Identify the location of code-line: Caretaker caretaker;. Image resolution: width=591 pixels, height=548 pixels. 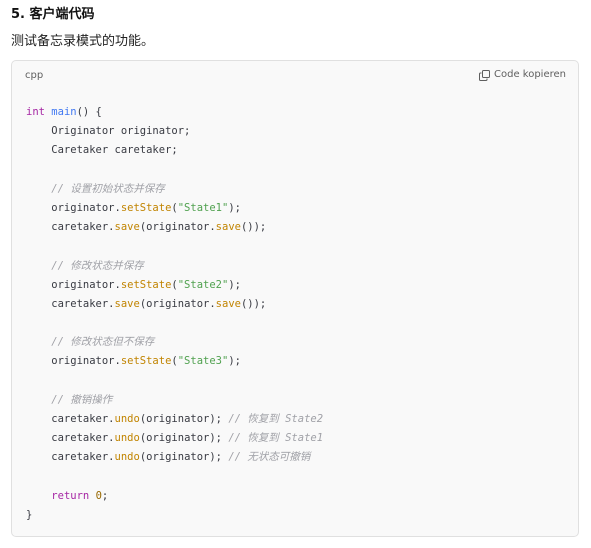
(174, 150).